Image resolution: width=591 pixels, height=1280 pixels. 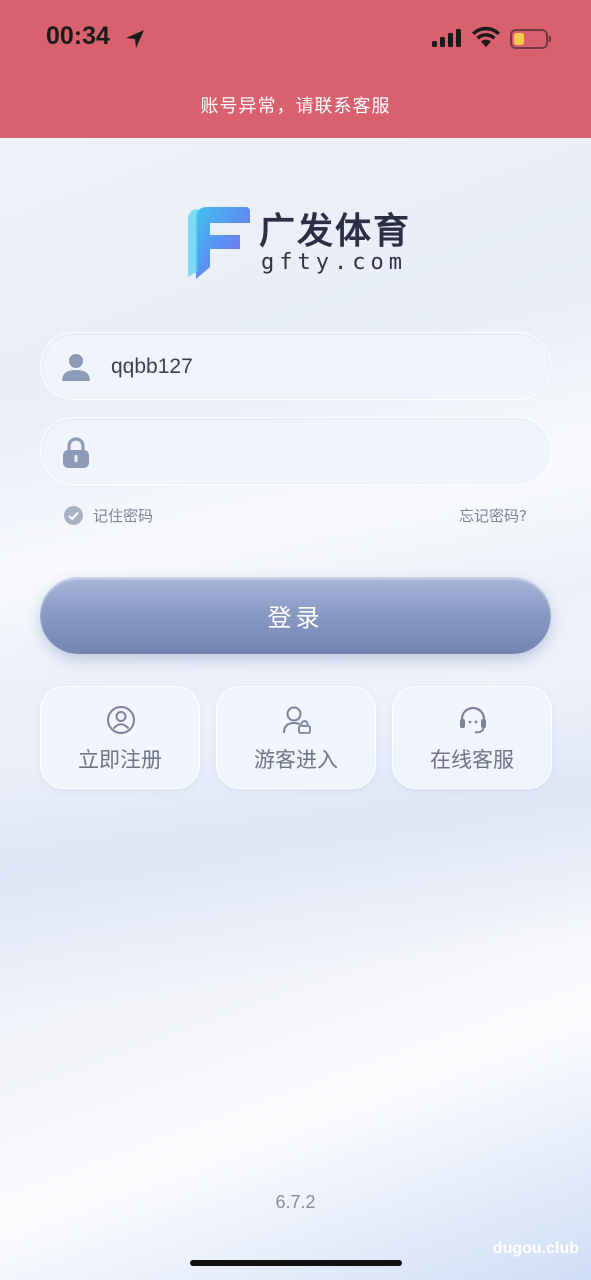 What do you see at coordinates (296, 1263) in the screenshot?
I see `home-indicator` at bounding box center [296, 1263].